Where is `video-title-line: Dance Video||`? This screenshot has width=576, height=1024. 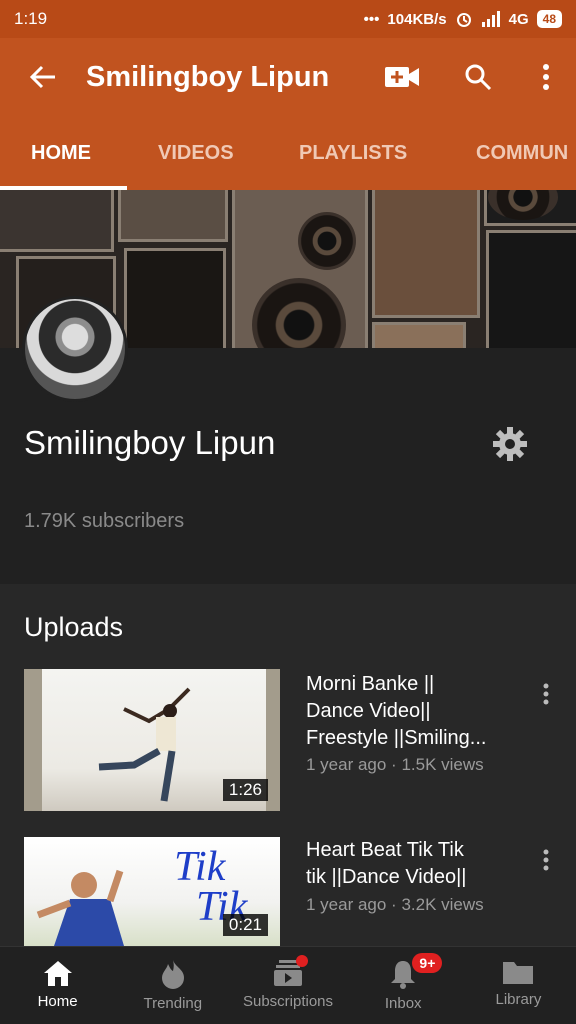 video-title-line: Dance Video|| is located at coordinates (368, 711).